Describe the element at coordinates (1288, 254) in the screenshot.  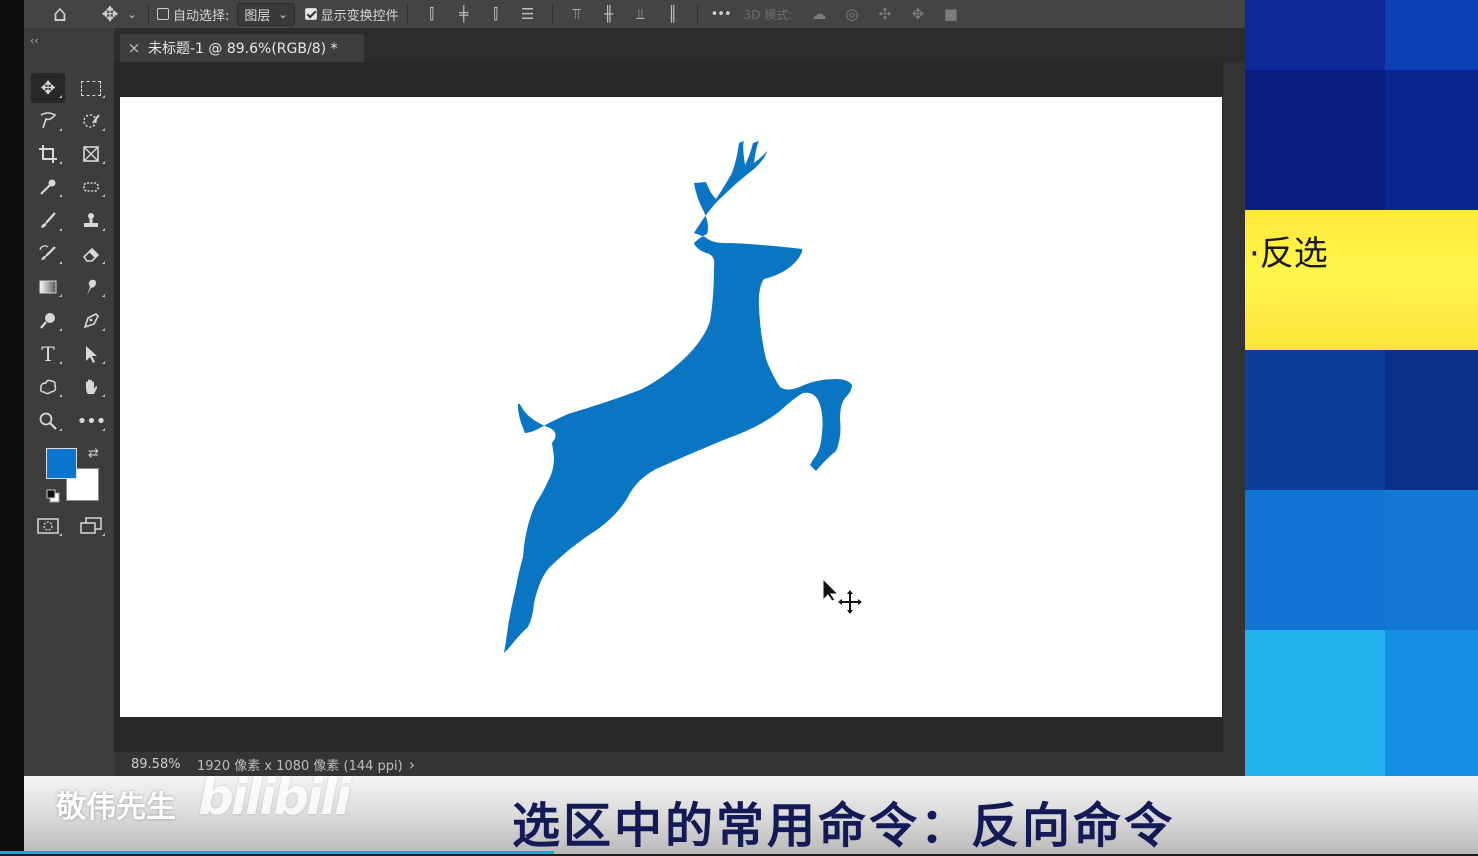
I see `highlight-text: ·反选` at that location.